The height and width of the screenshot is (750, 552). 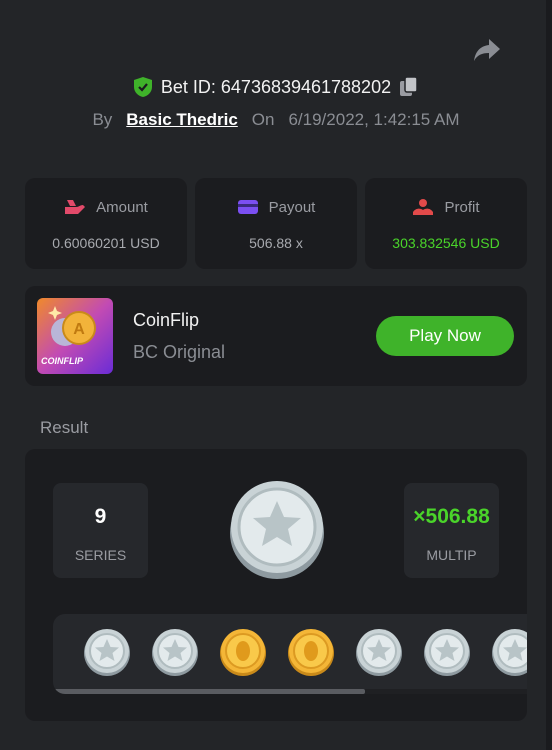 I want to click on profit-value: 303.832546 USD, so click(x=446, y=243).